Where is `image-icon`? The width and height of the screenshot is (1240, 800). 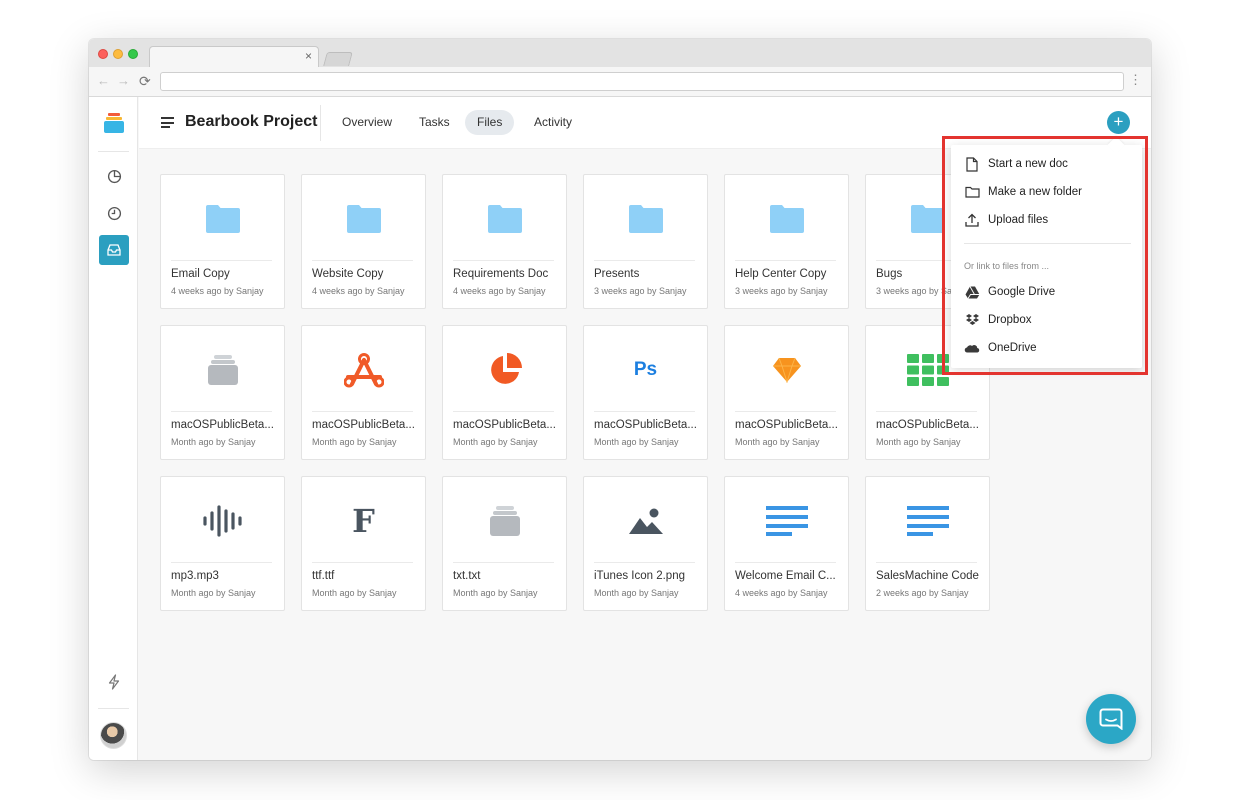 image-icon is located at coordinates (645, 521).